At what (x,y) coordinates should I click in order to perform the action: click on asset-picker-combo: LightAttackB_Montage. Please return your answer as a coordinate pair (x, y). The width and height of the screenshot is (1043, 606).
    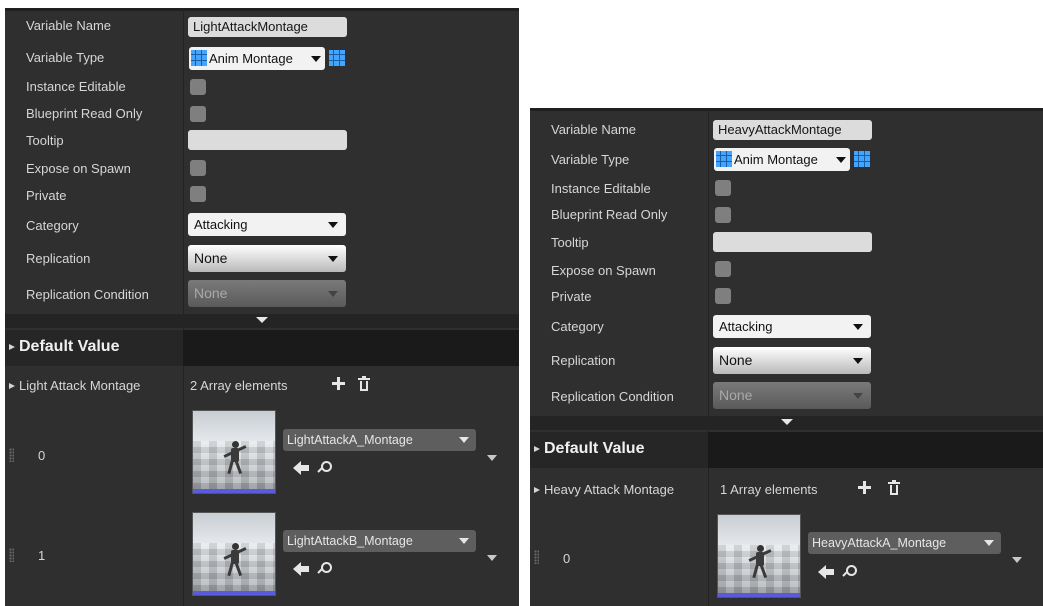
    Looking at the image, I should click on (379, 541).